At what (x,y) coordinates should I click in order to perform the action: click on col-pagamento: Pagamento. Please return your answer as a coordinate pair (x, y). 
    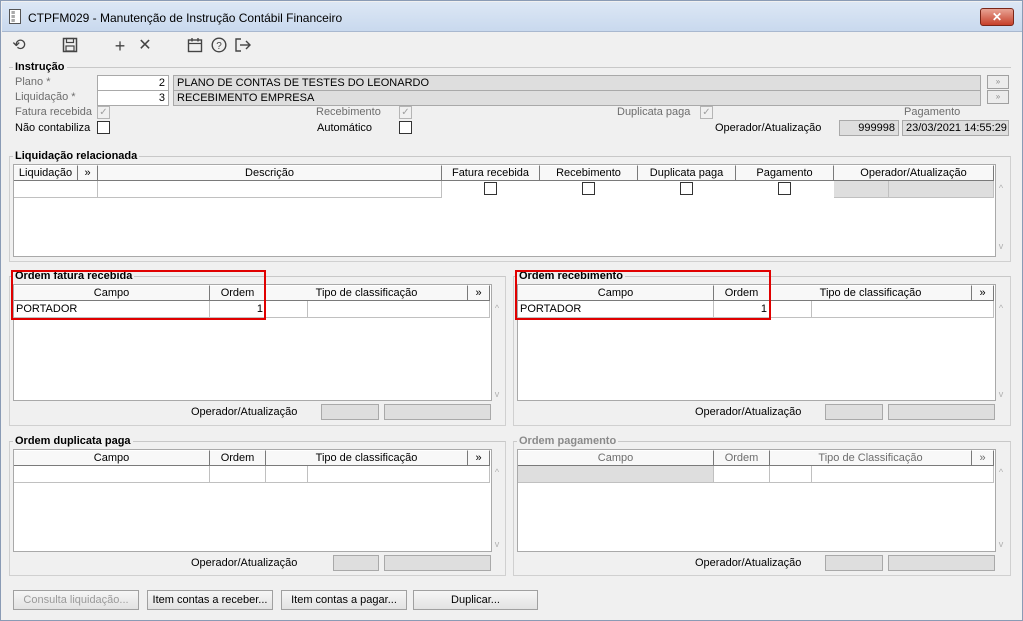
    Looking at the image, I should click on (785, 173).